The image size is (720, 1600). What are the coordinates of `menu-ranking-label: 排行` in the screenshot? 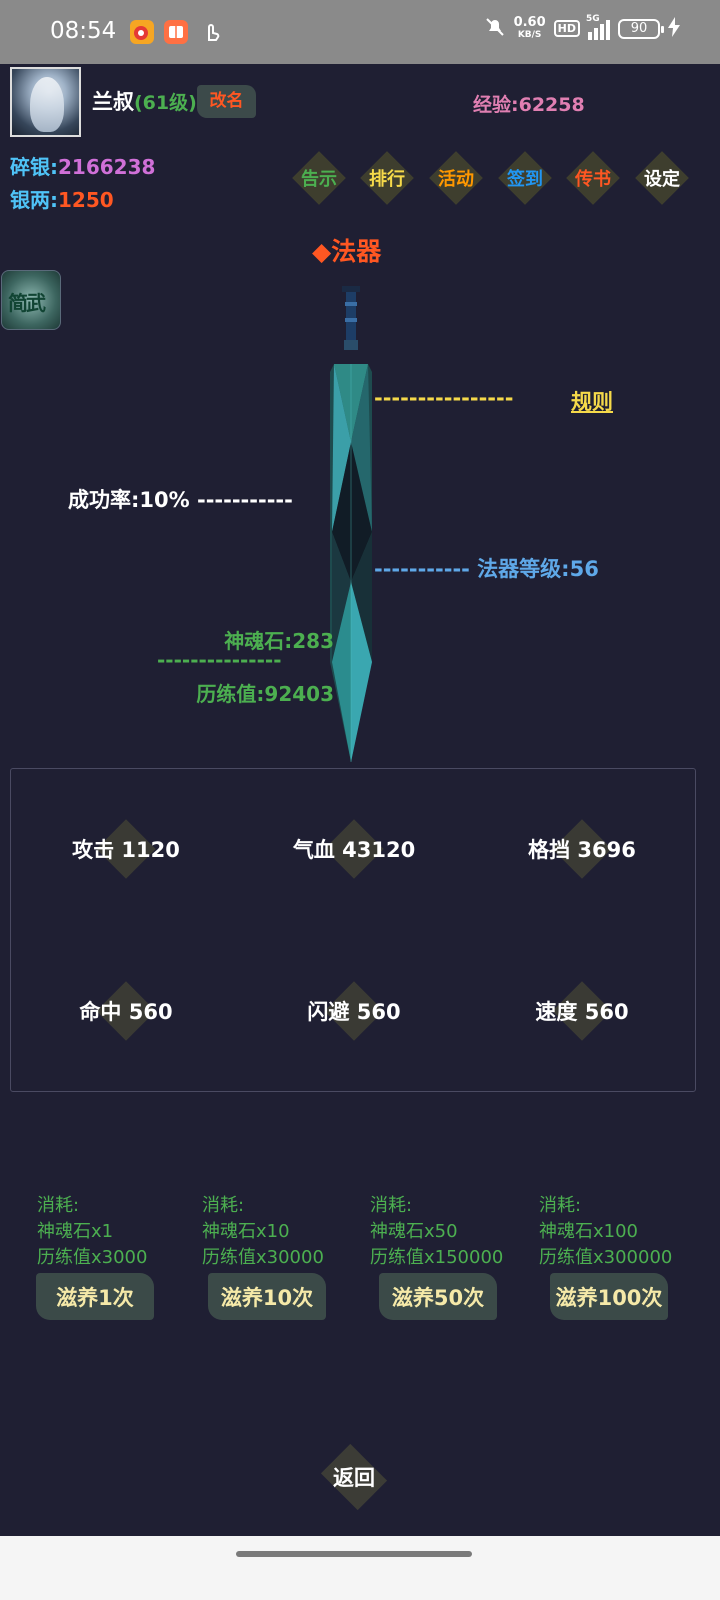 It's located at (387, 179).